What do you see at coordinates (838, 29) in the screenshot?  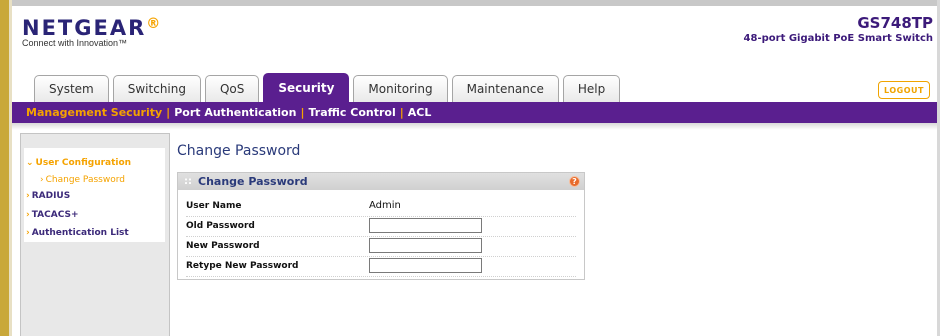 I see `product-info: GS748TP 48-port Gigabit PoE Smart Switch` at bounding box center [838, 29].